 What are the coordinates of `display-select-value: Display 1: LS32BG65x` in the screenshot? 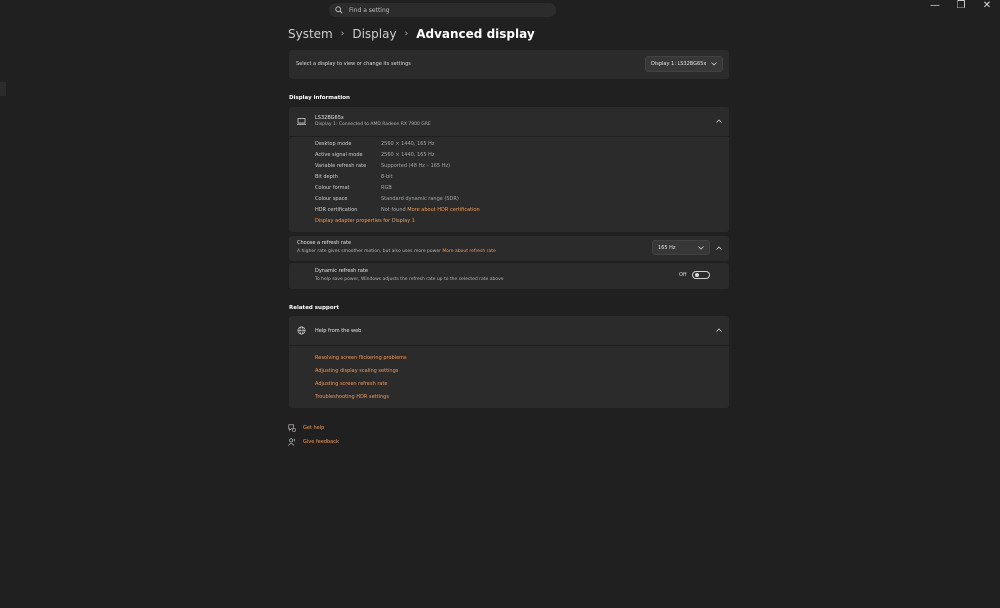 It's located at (679, 64).